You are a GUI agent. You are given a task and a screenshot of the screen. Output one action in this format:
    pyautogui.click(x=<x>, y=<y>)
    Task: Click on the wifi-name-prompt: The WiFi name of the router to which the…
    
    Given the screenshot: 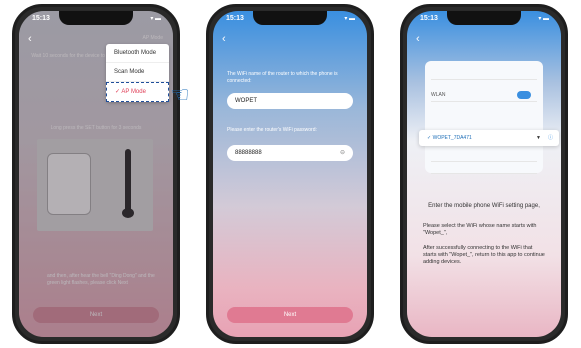 What is the action you would take?
    pyautogui.click(x=282, y=77)
    